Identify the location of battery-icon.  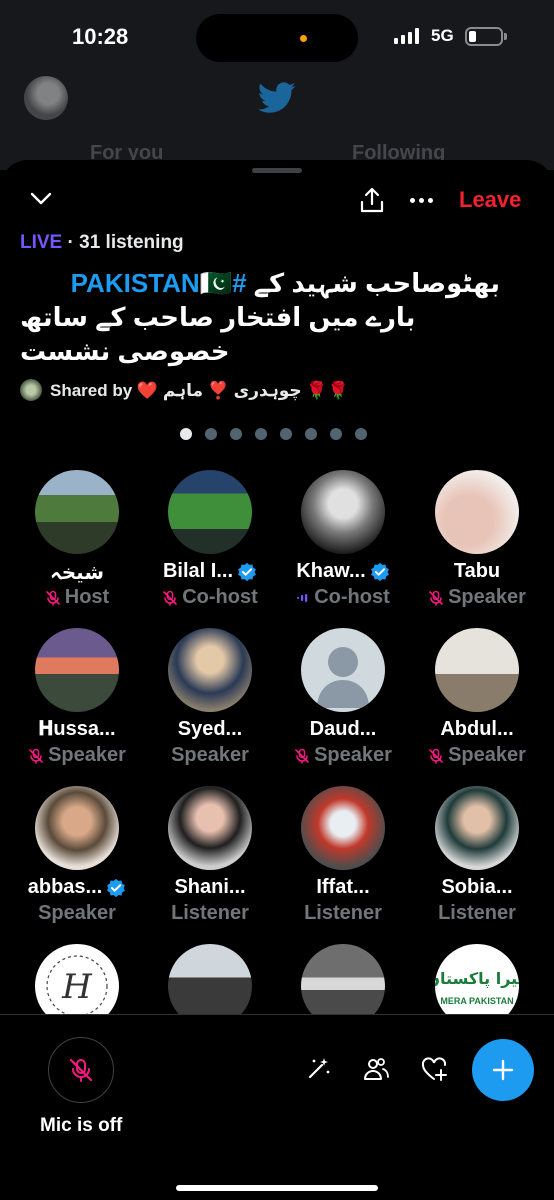
(484, 36).